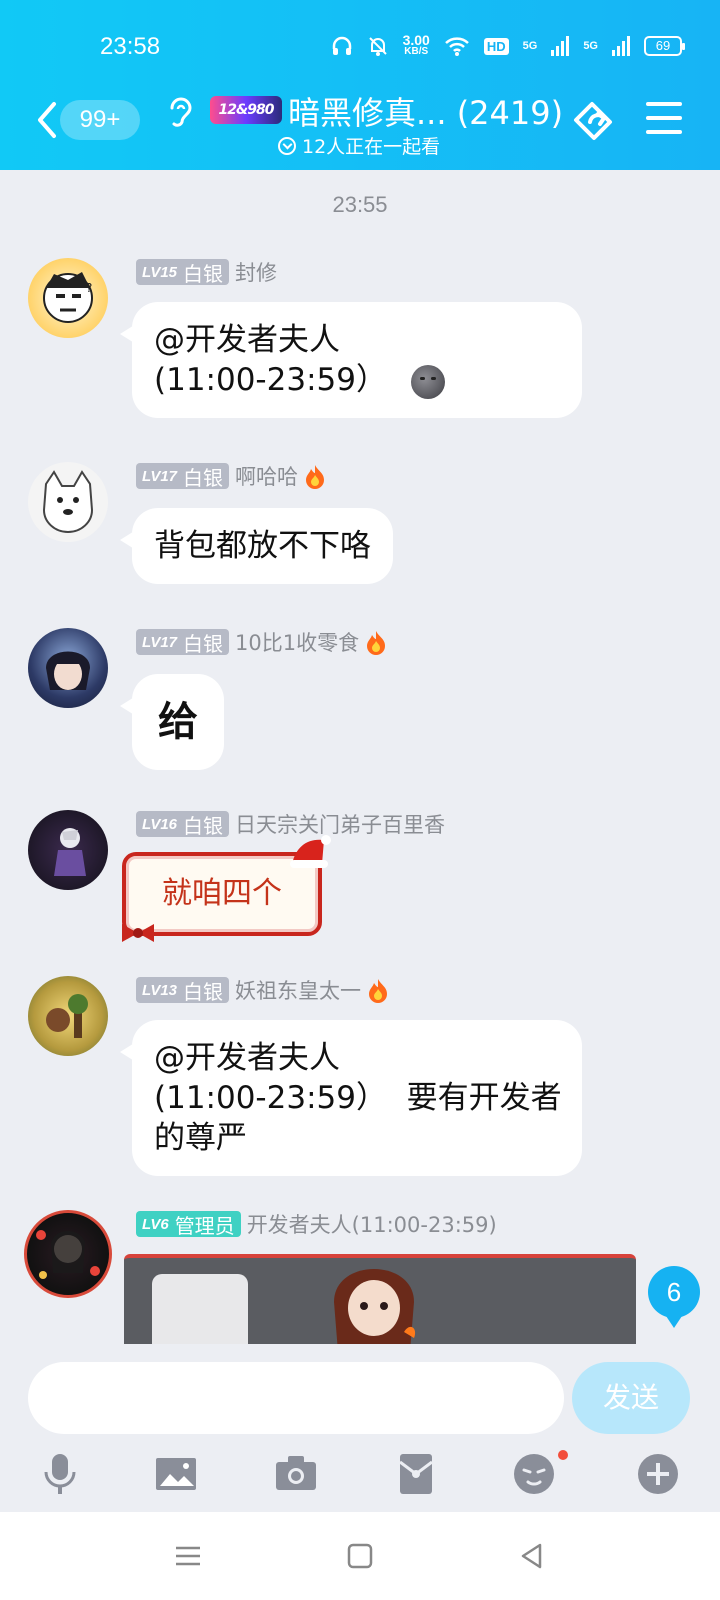  I want to click on red-bow-icon, so click(138, 933).